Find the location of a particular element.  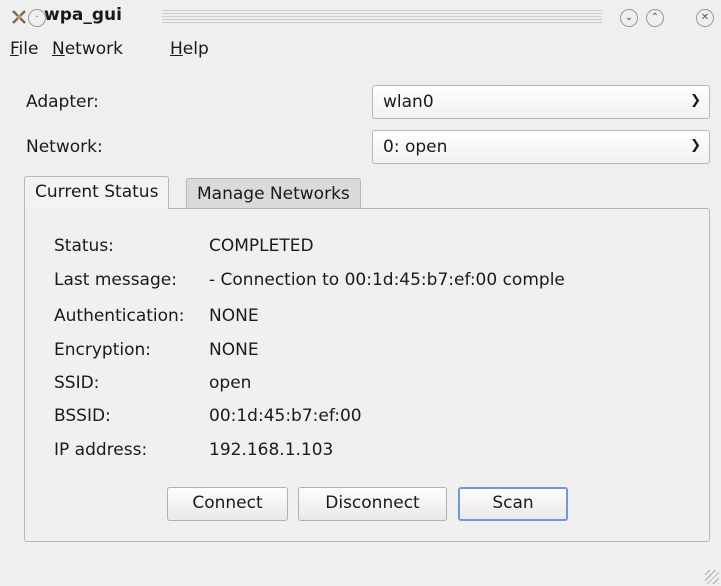

menu-network-accel: N is located at coordinates (58, 49).